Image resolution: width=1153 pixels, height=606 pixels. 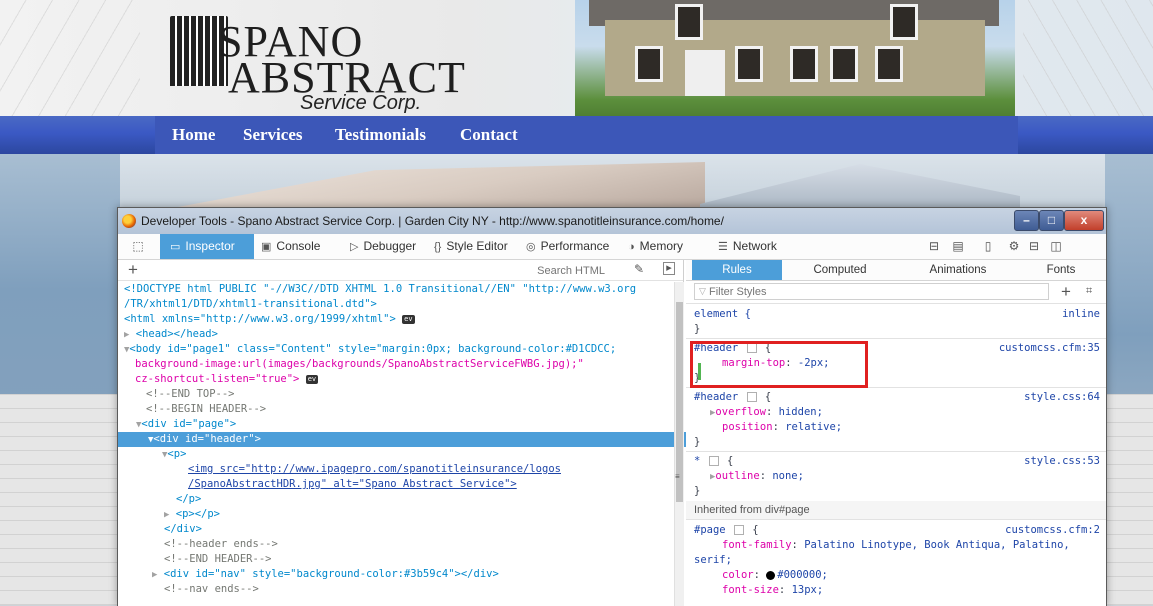 What do you see at coordinates (679, 444) in the screenshot?
I see `markup-scrollbar: ≡` at bounding box center [679, 444].